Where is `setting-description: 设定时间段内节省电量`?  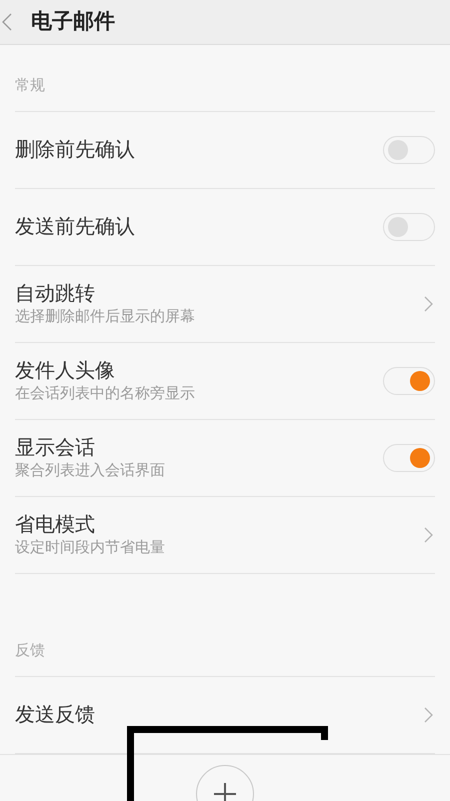
setting-description: 设定时间段内节省电量 is located at coordinates (90, 548).